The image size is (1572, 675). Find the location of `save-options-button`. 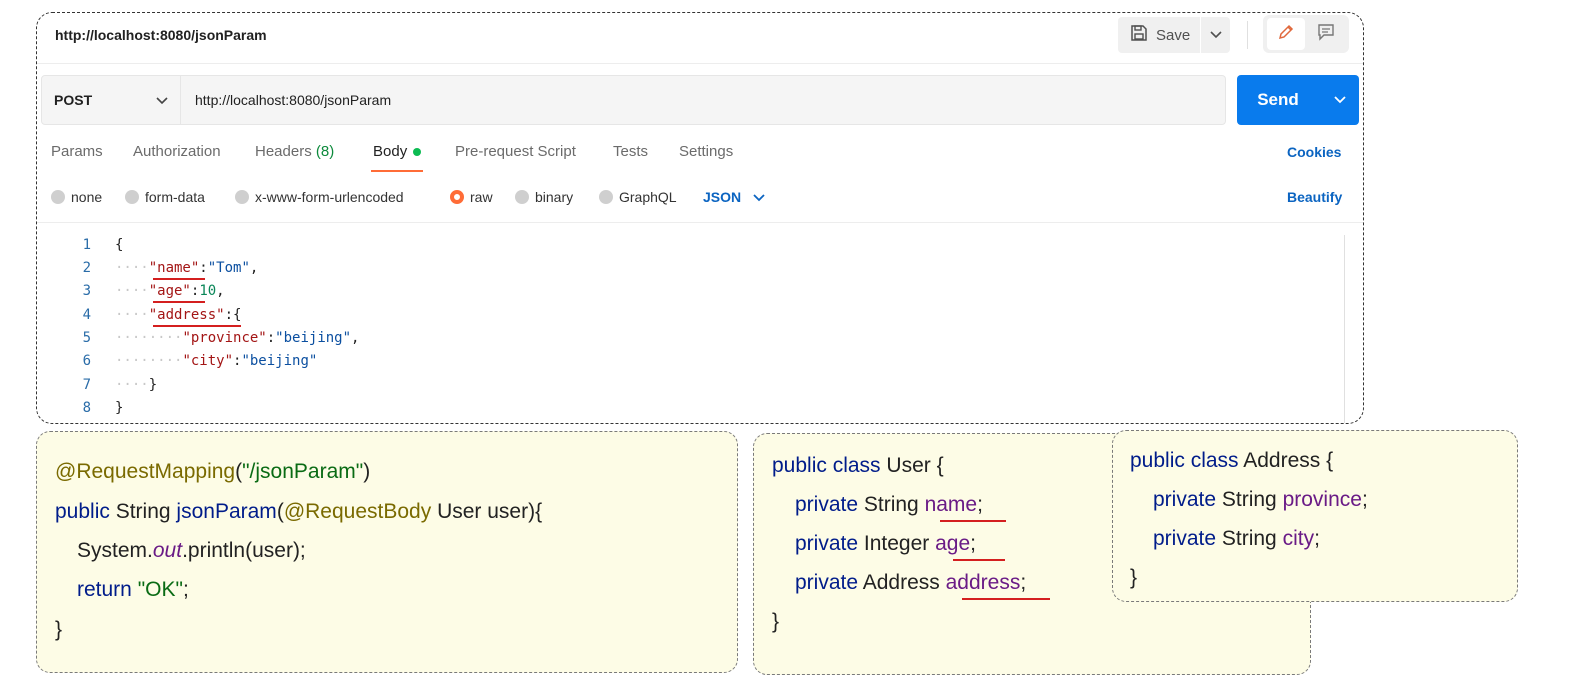

save-options-button is located at coordinates (1215, 35).